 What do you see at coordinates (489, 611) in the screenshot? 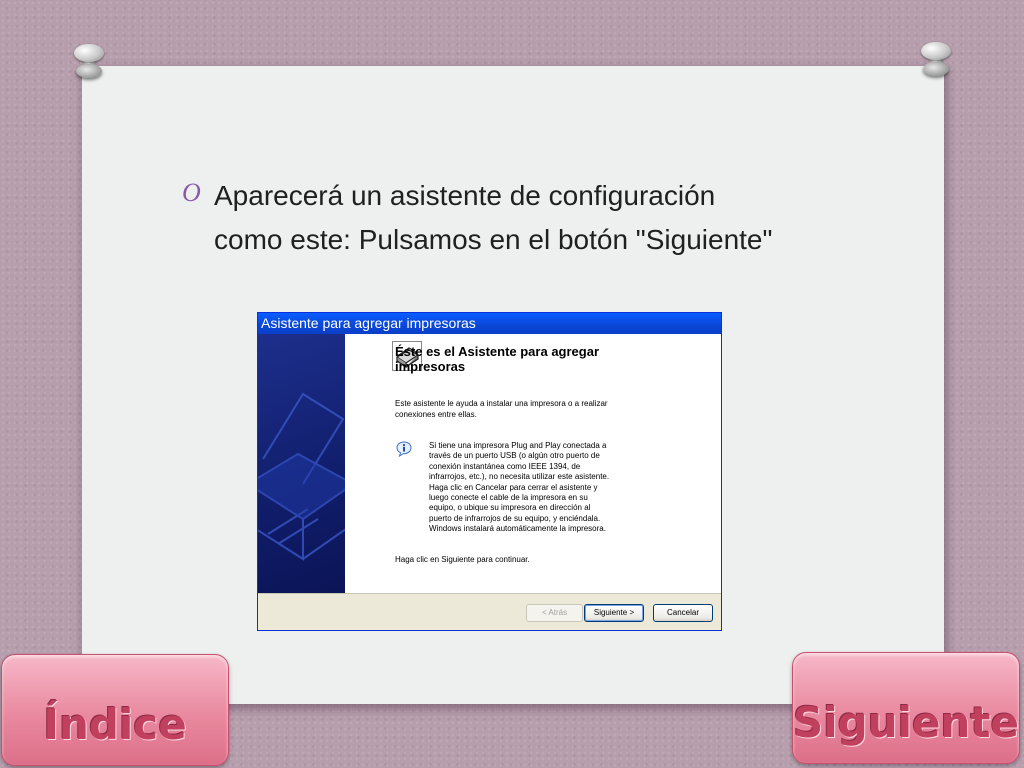
I see `wizard-footer: < Atrás Siguiente > Cancelar` at bounding box center [489, 611].